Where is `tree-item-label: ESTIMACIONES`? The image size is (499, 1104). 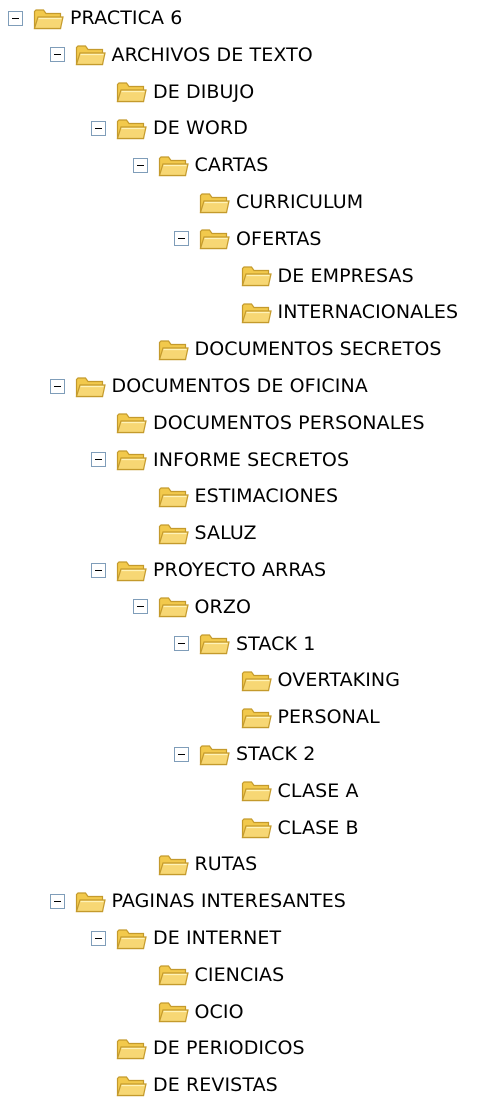 tree-item-label: ESTIMACIONES is located at coordinates (267, 496).